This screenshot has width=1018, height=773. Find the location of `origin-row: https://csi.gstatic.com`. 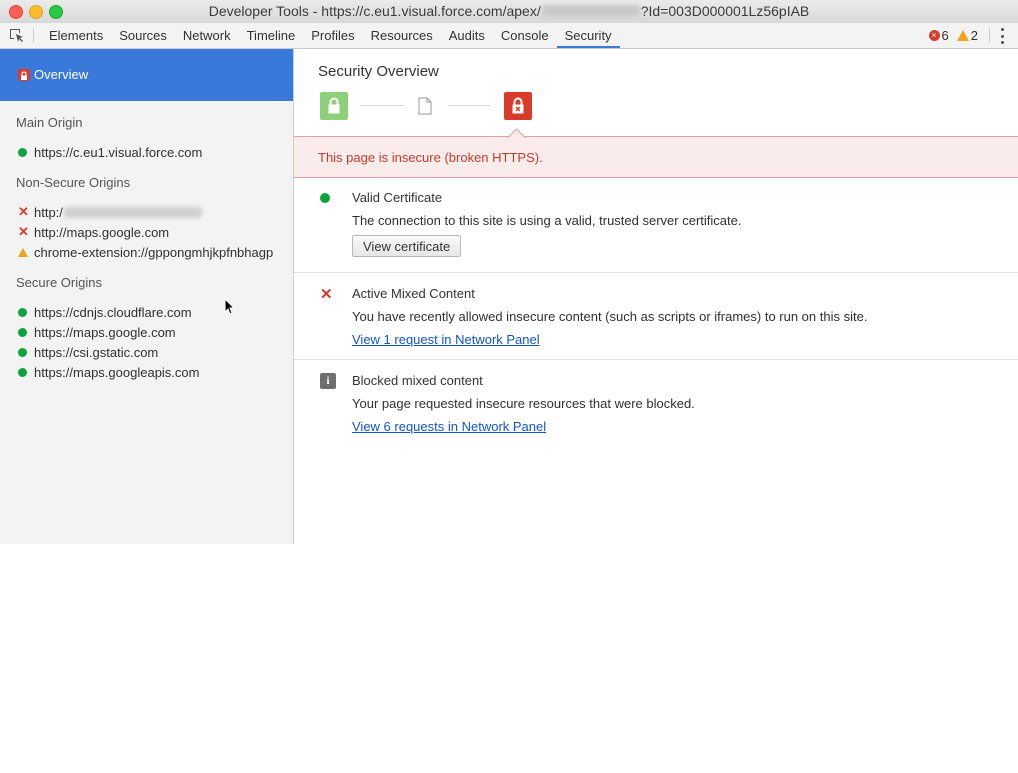

origin-row: https://csi.gstatic.com is located at coordinates (88, 352).